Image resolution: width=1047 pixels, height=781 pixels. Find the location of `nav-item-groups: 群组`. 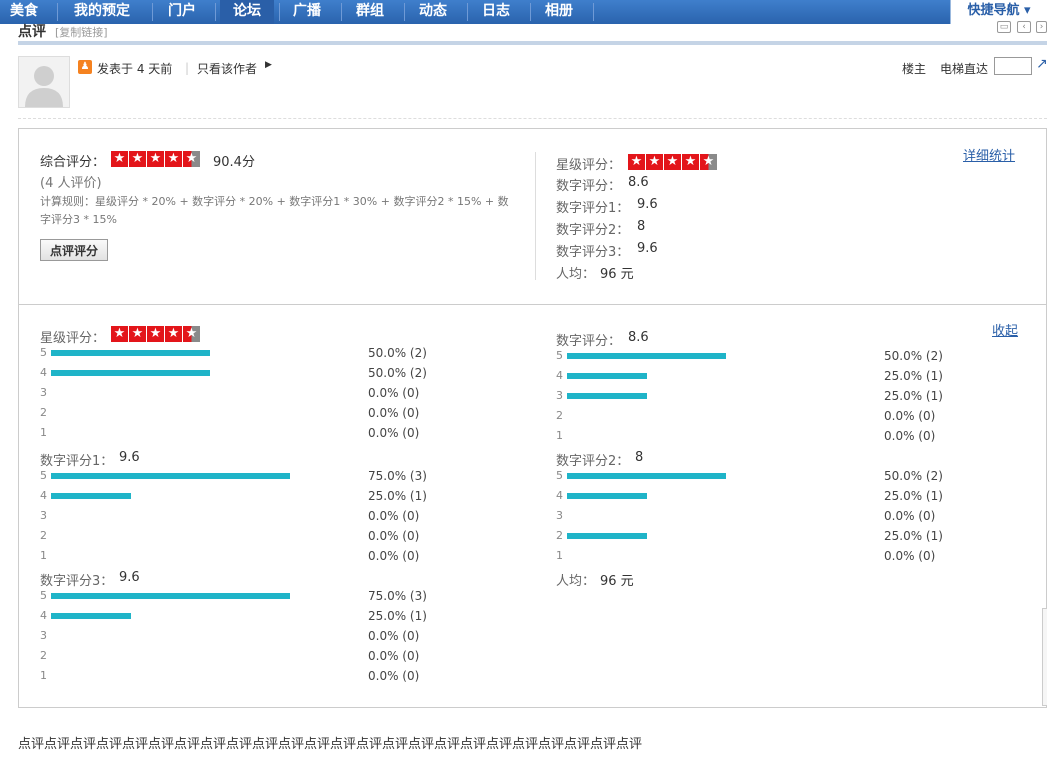

nav-item-groups: 群组 is located at coordinates (374, 12).